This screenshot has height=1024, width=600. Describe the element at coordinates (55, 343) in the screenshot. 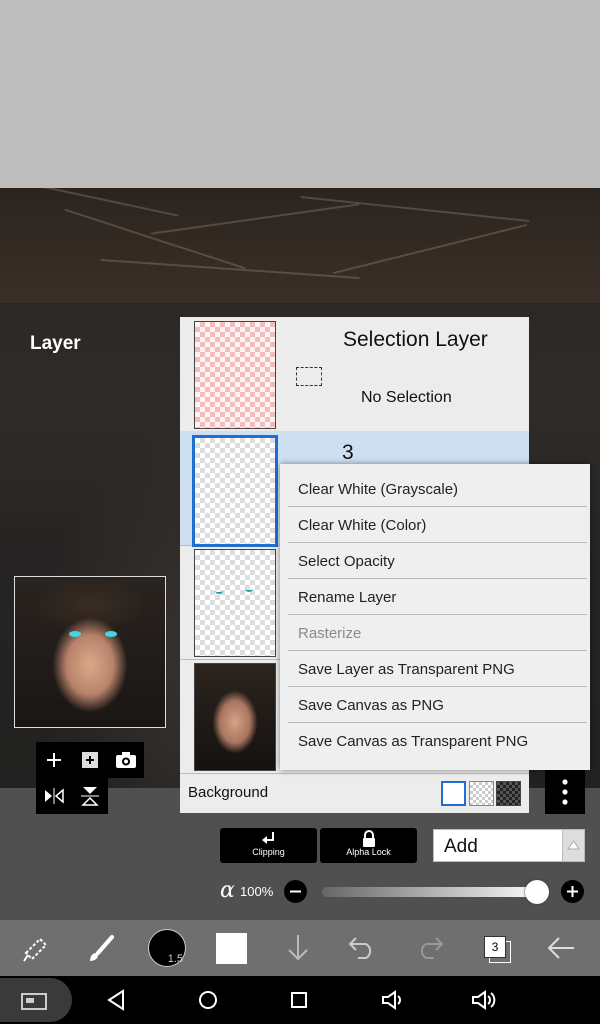

I see `panel-title: Layer` at that location.